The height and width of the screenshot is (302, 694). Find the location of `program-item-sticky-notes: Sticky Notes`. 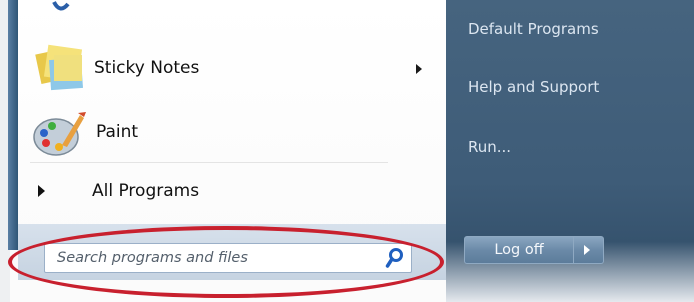

program-item-sticky-notes: Sticky Notes is located at coordinates (235, 69).